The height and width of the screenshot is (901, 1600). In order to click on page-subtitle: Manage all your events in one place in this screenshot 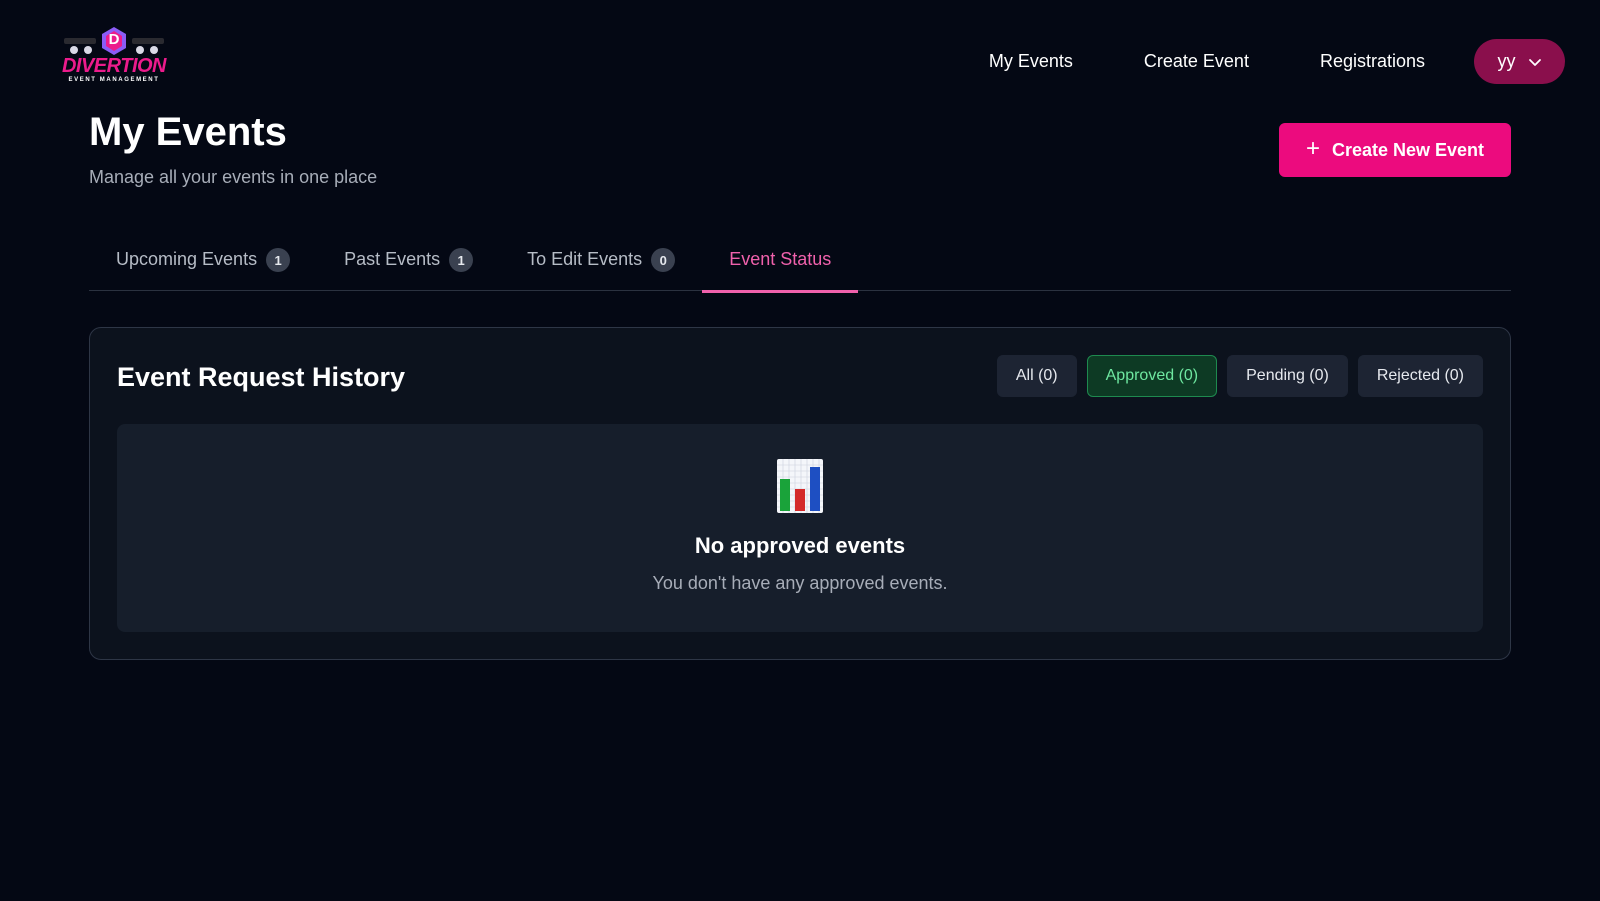, I will do `click(233, 177)`.